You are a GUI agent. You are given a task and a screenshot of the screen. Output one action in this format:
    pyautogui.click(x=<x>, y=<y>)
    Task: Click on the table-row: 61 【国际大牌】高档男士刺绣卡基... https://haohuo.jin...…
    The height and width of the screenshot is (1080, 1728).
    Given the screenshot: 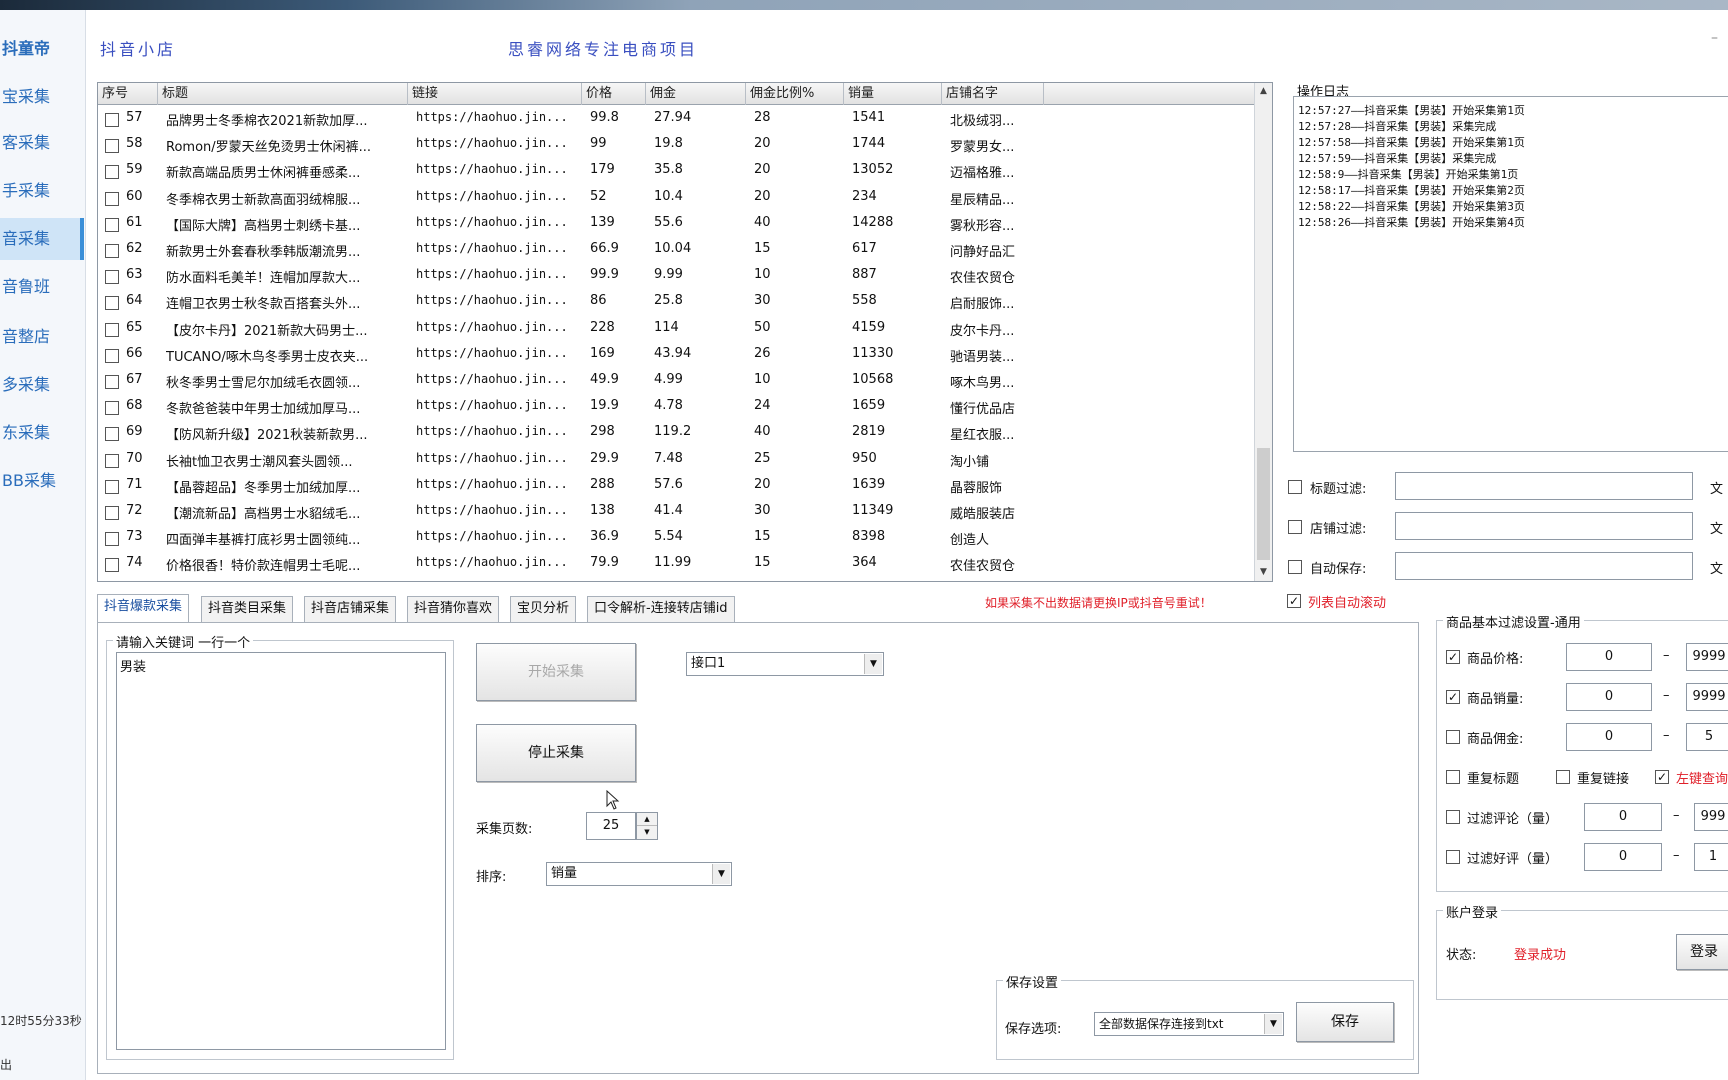 What is the action you would take?
    pyautogui.click(x=676, y=224)
    